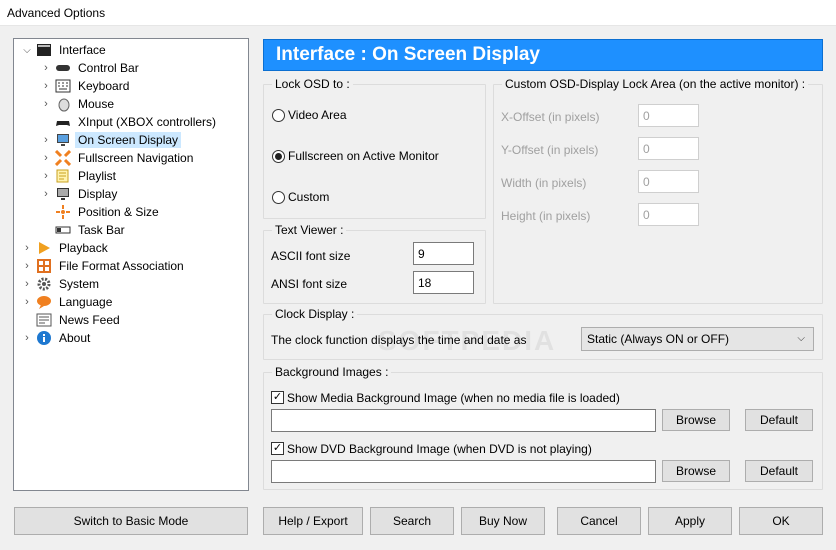  I want to click on media-browse-button: Browse, so click(696, 420).